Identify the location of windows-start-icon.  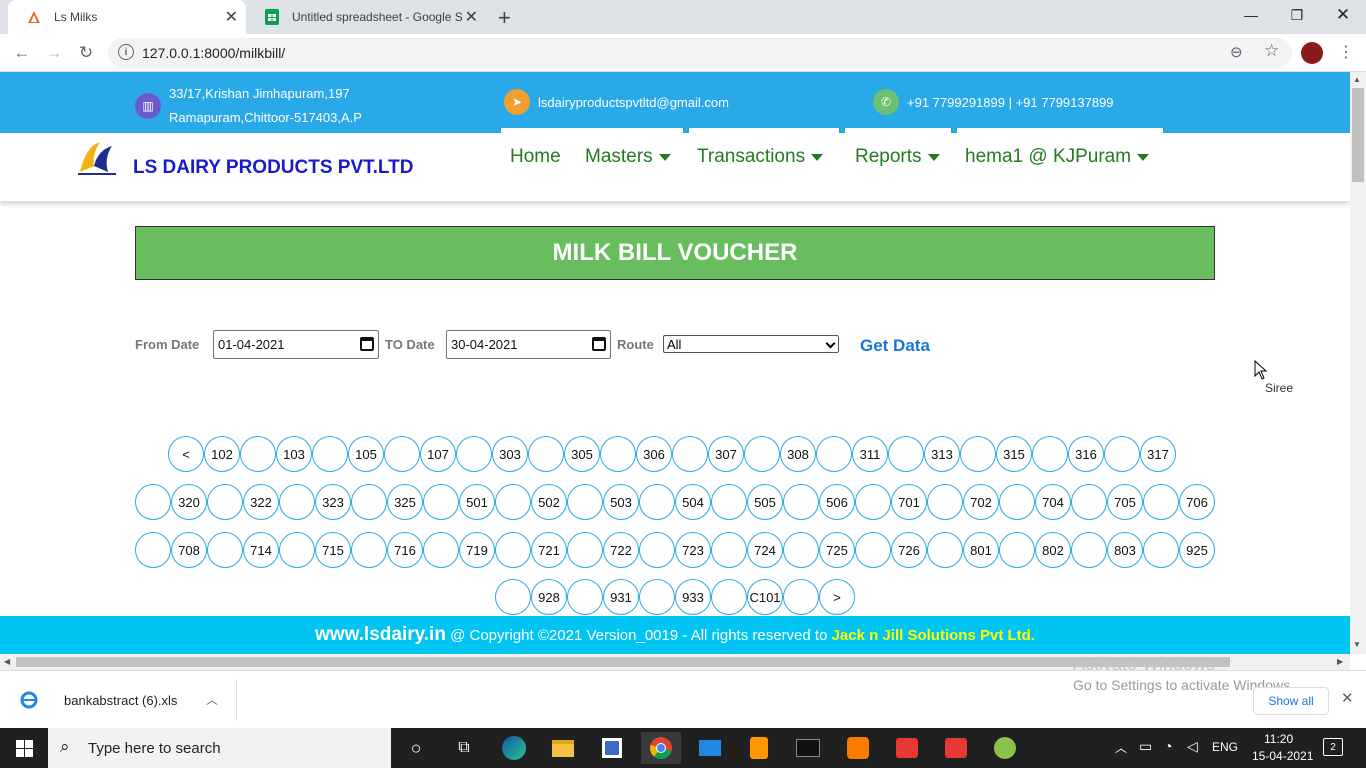
(24, 748).